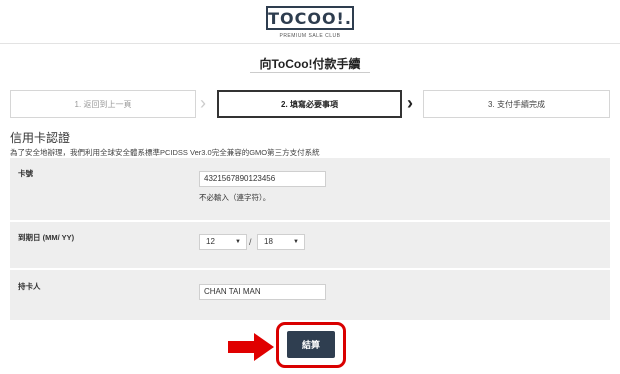 The image size is (620, 374). Describe the element at coordinates (310, 72) in the screenshot. I see `title-divider` at that location.